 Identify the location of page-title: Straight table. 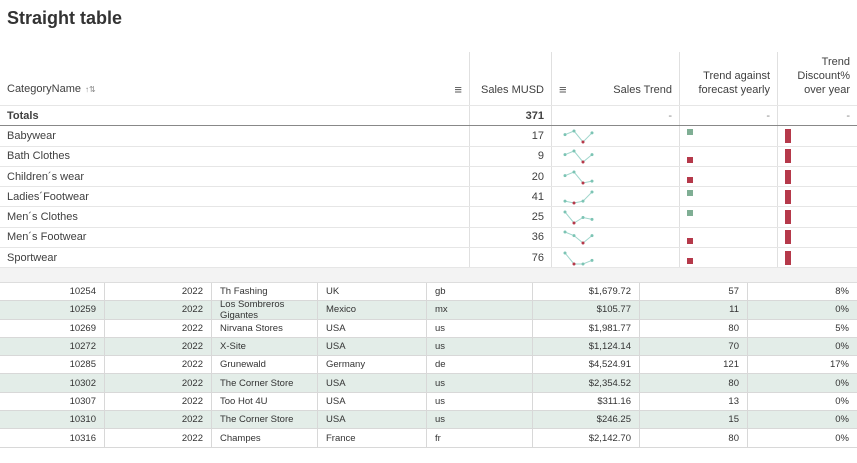
(65, 18).